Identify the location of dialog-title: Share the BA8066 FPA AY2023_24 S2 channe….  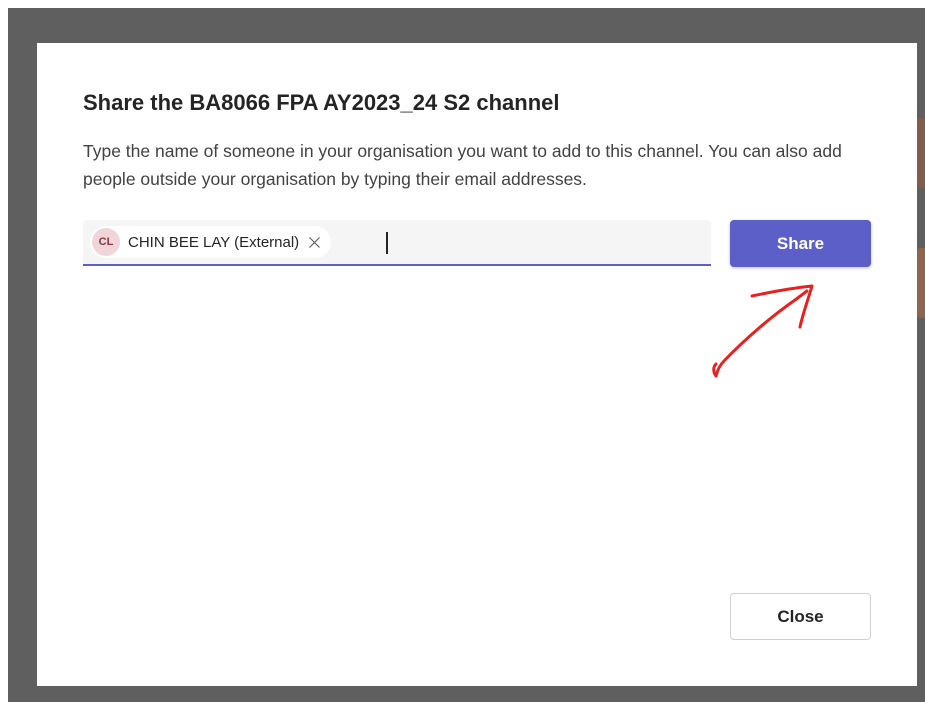
(321, 102).